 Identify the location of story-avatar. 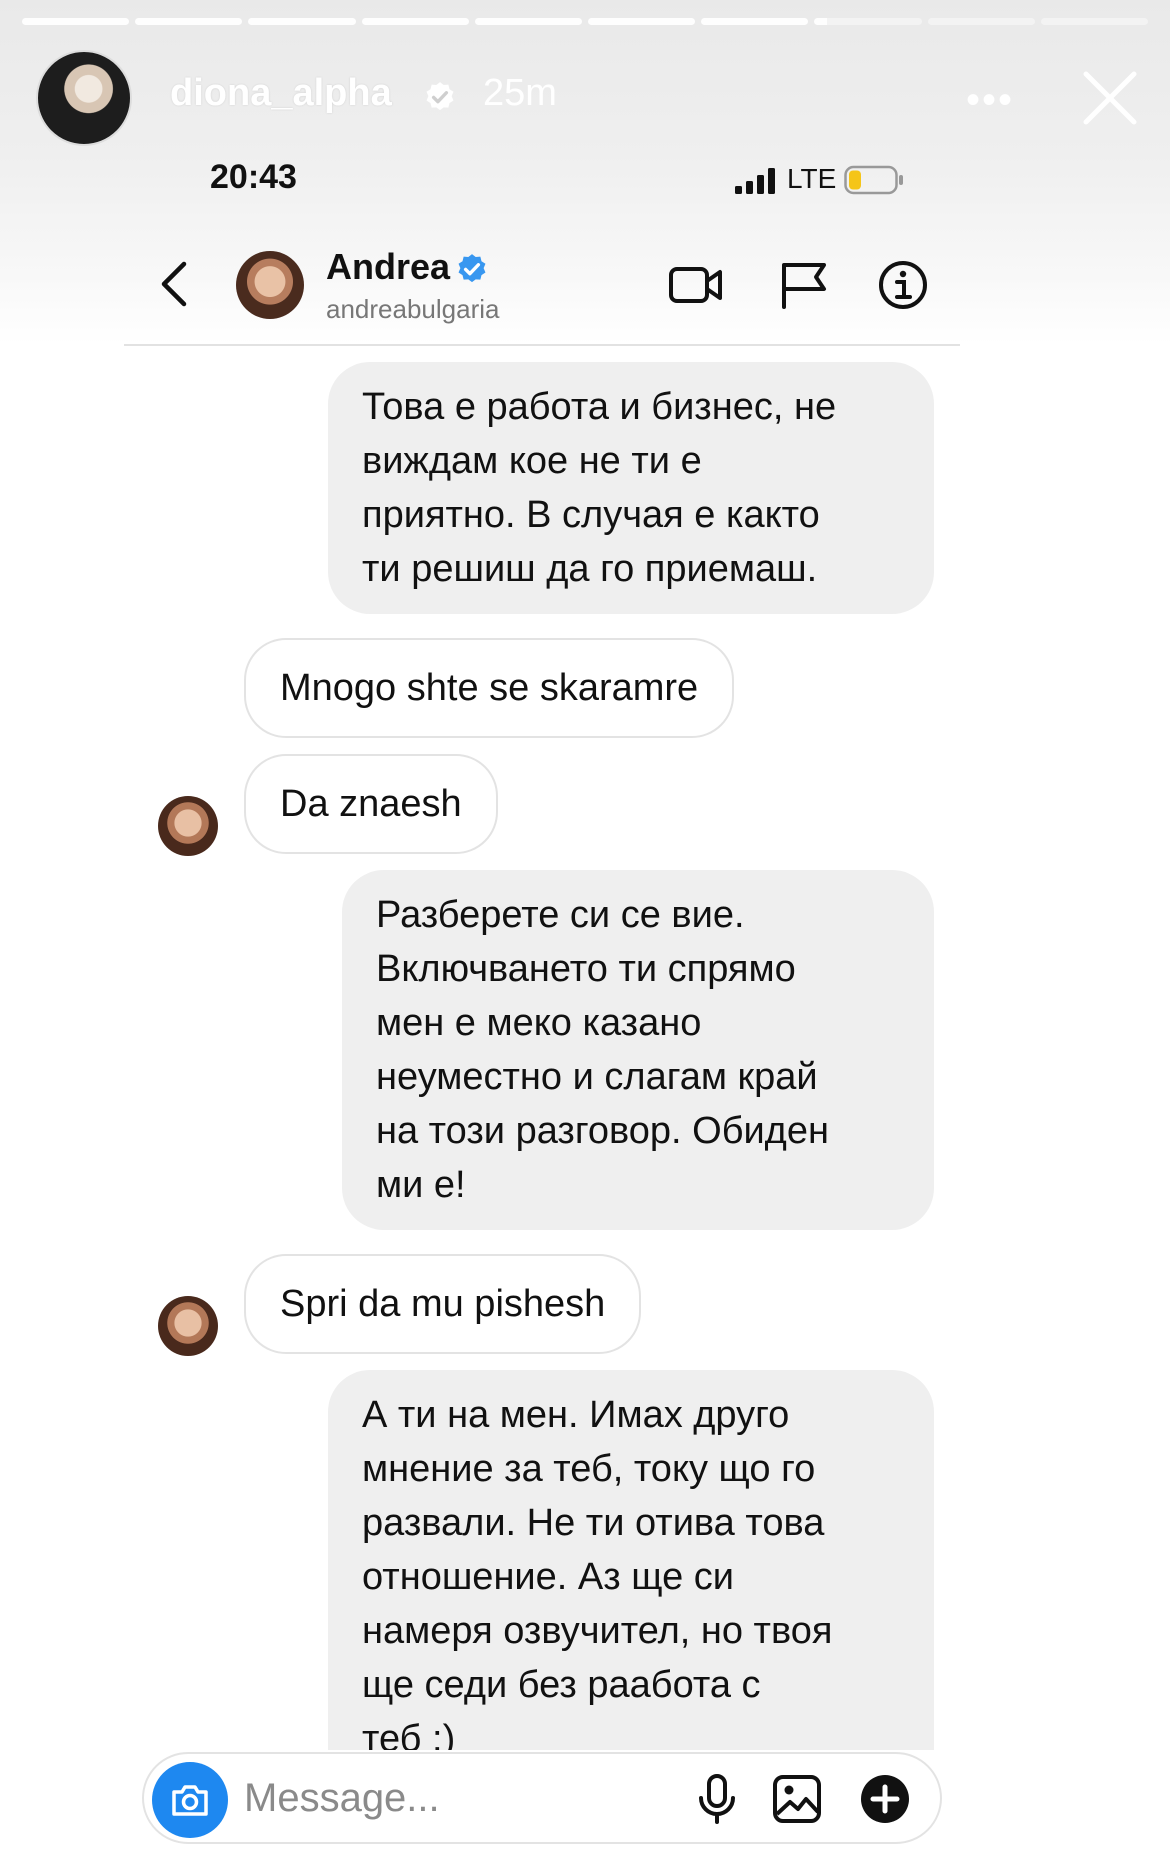
(84, 98).